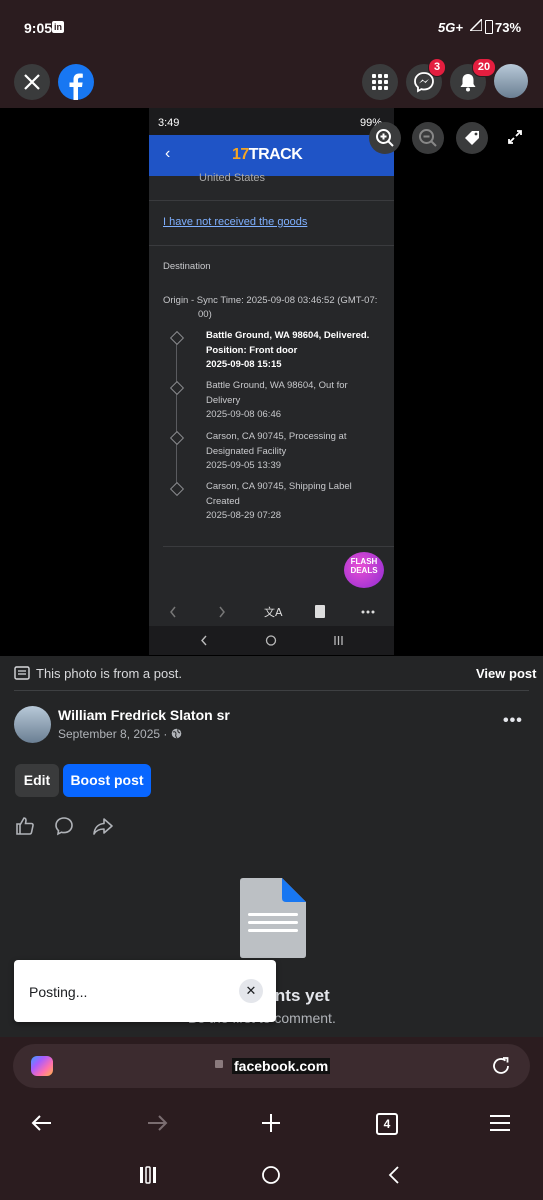 The image size is (543, 1200). I want to click on flash-line: FLASH, so click(364, 561).